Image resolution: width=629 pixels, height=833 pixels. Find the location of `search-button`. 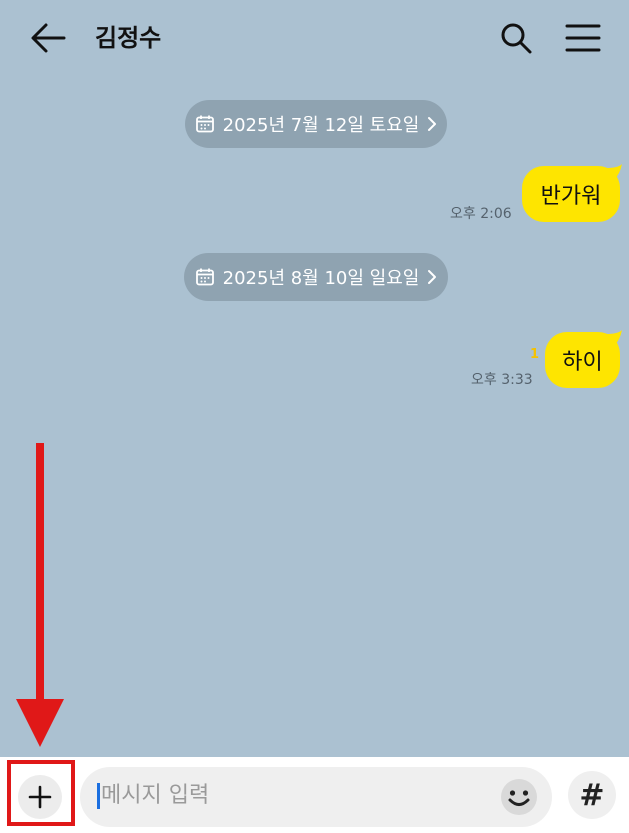

search-button is located at coordinates (516, 38).